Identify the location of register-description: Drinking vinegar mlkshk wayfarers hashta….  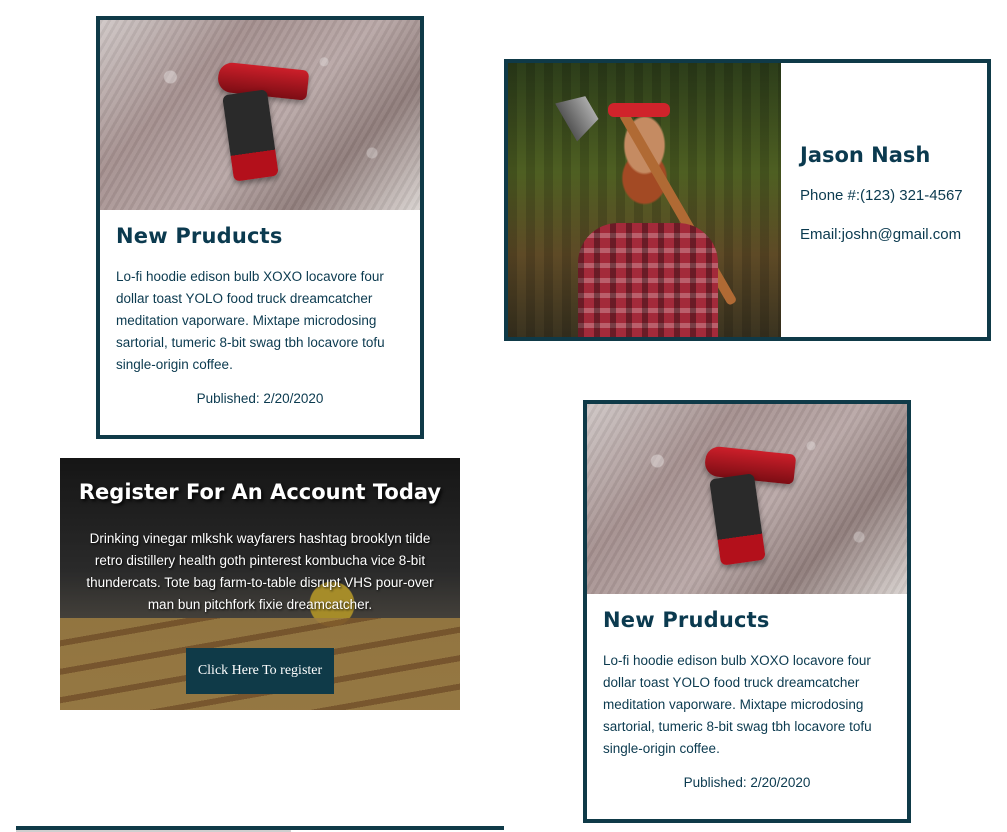
(260, 571).